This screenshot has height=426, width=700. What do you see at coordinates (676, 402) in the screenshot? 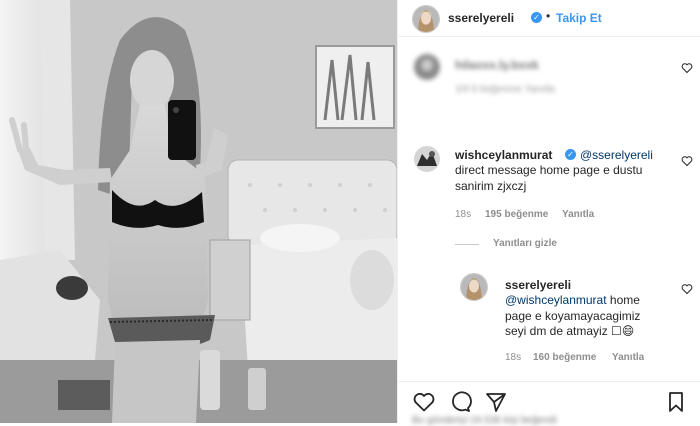
I see `bookmark-icon` at bounding box center [676, 402].